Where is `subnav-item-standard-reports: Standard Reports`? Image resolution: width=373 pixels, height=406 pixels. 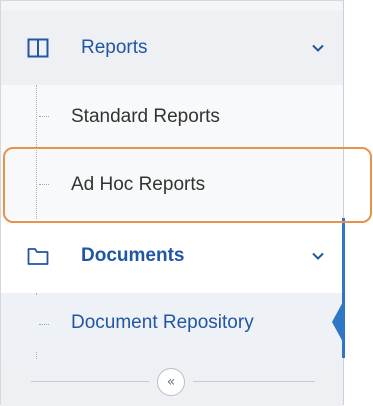
subnav-item-standard-reports: Standard Reports is located at coordinates (172, 117).